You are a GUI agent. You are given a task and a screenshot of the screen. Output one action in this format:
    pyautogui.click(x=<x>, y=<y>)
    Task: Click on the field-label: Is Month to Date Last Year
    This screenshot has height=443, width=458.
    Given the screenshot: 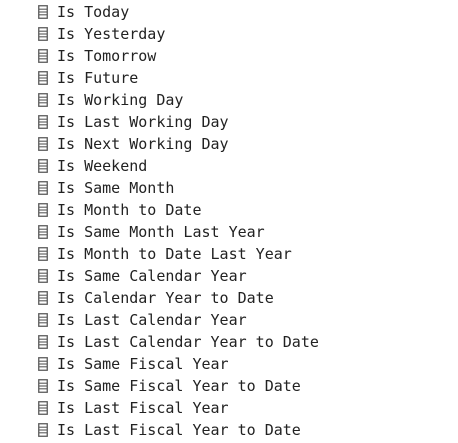 What is the action you would take?
    pyautogui.click(x=174, y=254)
    